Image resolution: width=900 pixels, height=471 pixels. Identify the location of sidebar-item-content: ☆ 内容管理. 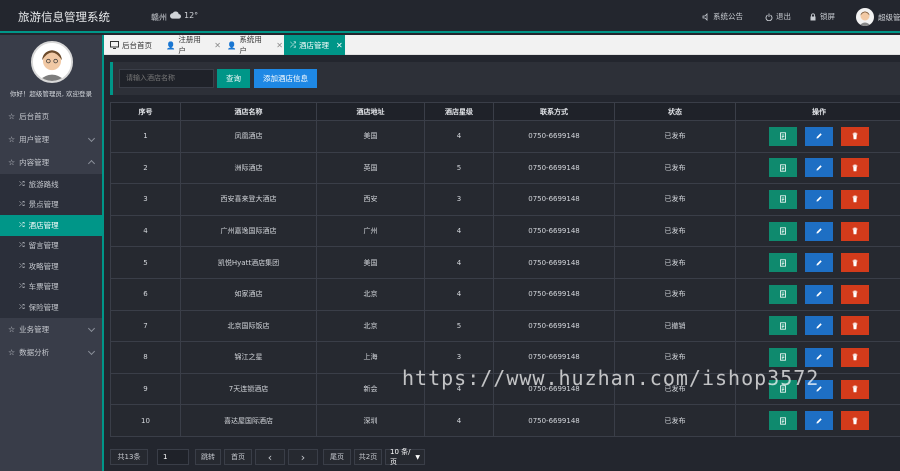
(51, 162).